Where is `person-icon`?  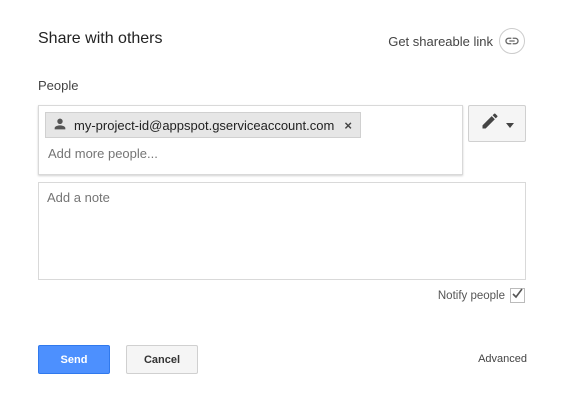
person-icon is located at coordinates (60, 125).